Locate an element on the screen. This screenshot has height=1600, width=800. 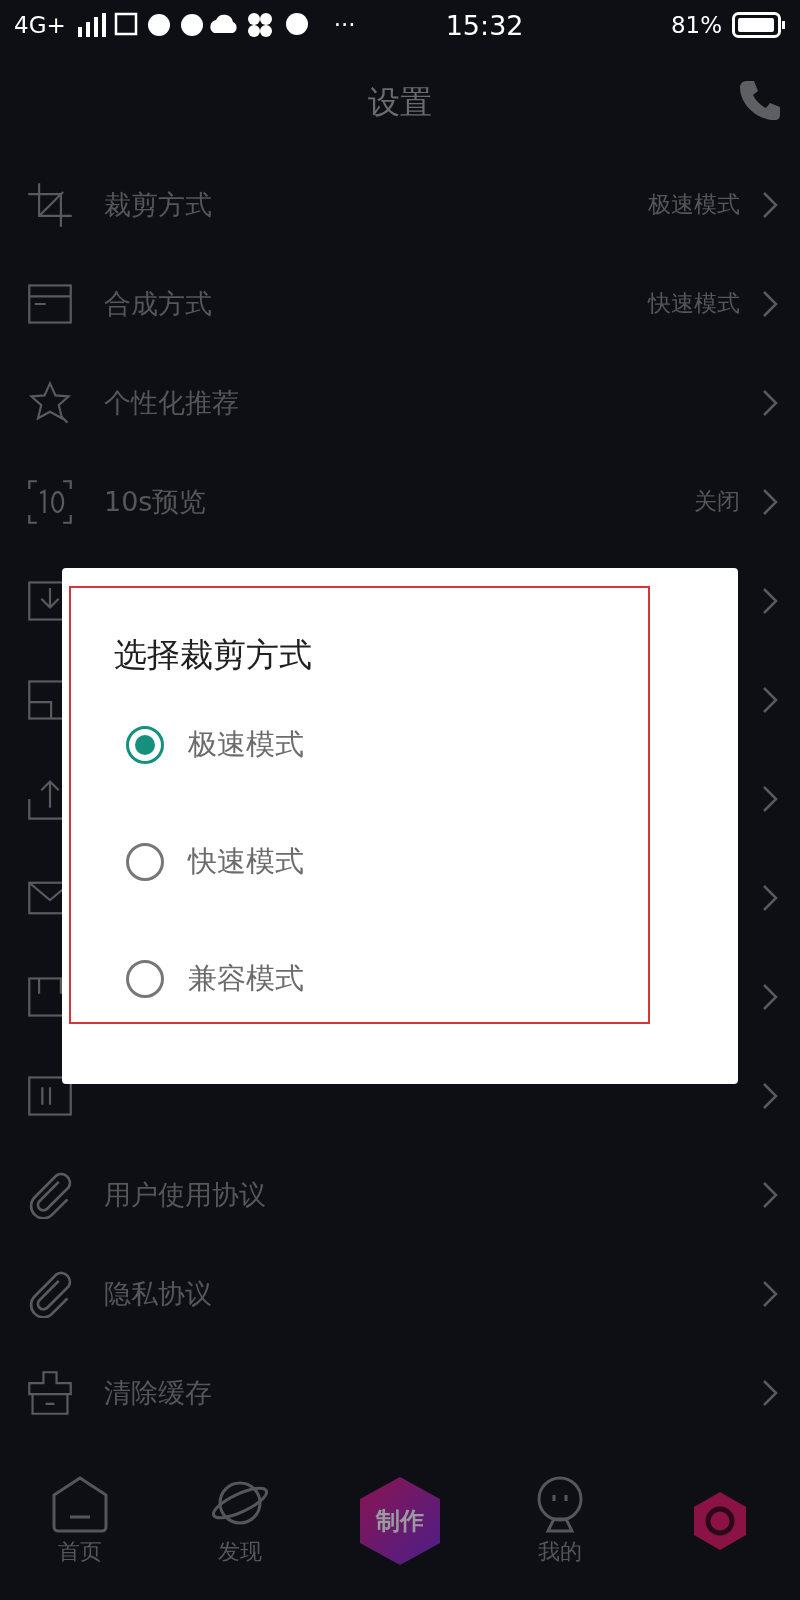
more-indicator: ··· is located at coordinates (344, 25).